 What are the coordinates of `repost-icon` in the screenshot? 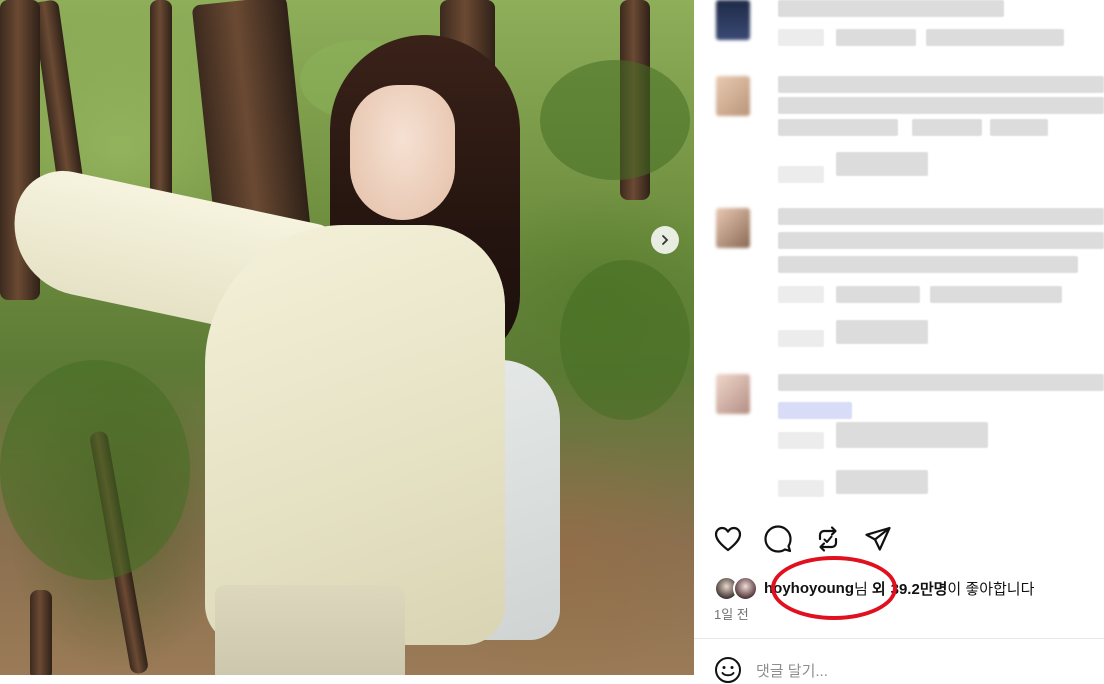 It's located at (828, 539).